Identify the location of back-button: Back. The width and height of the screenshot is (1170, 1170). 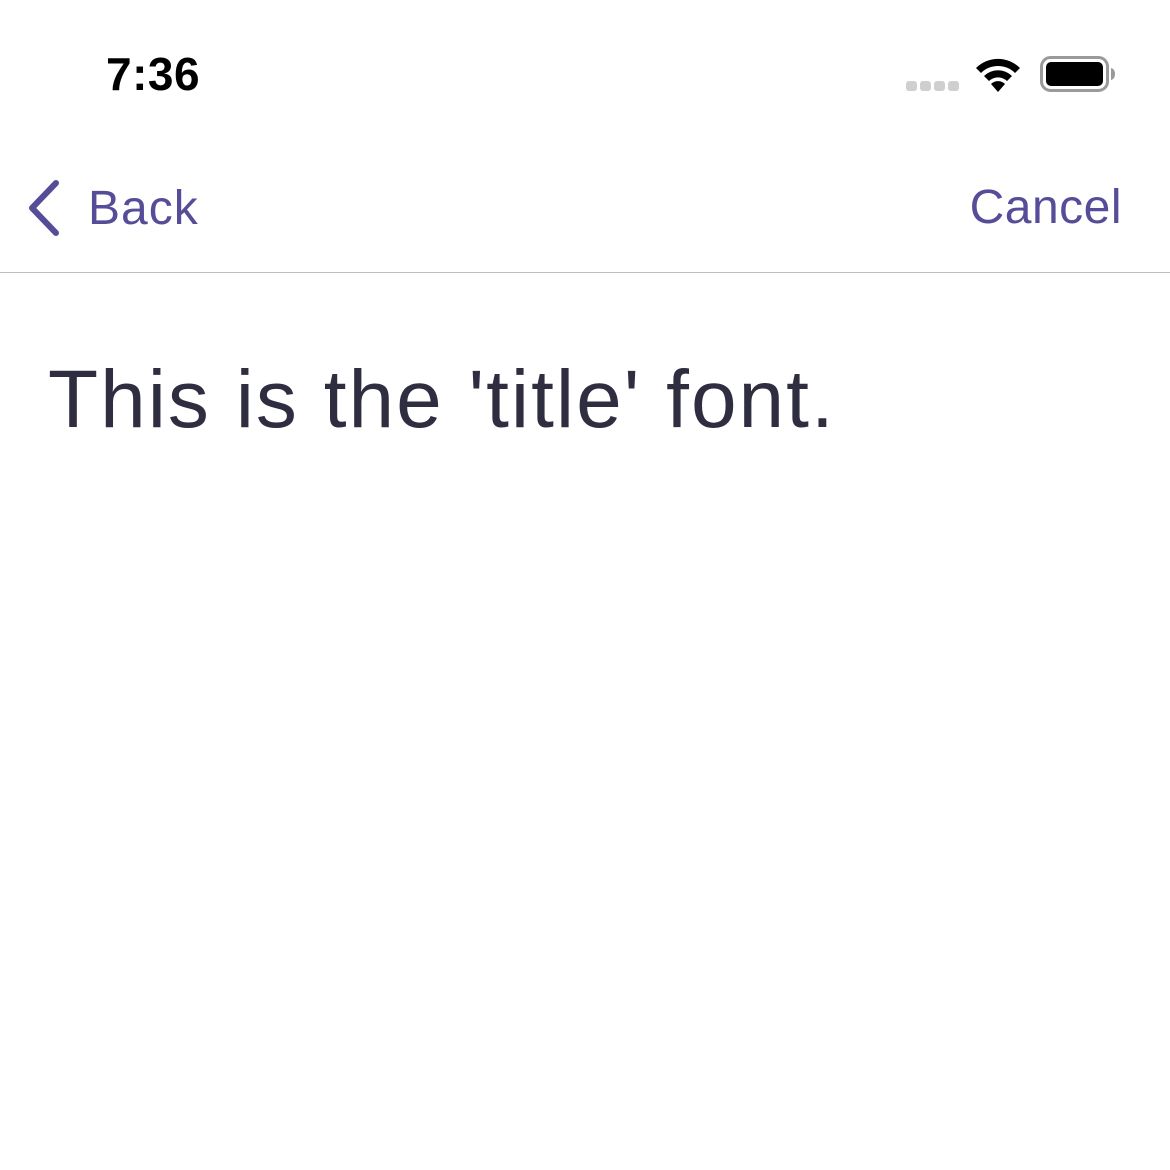
(111, 208).